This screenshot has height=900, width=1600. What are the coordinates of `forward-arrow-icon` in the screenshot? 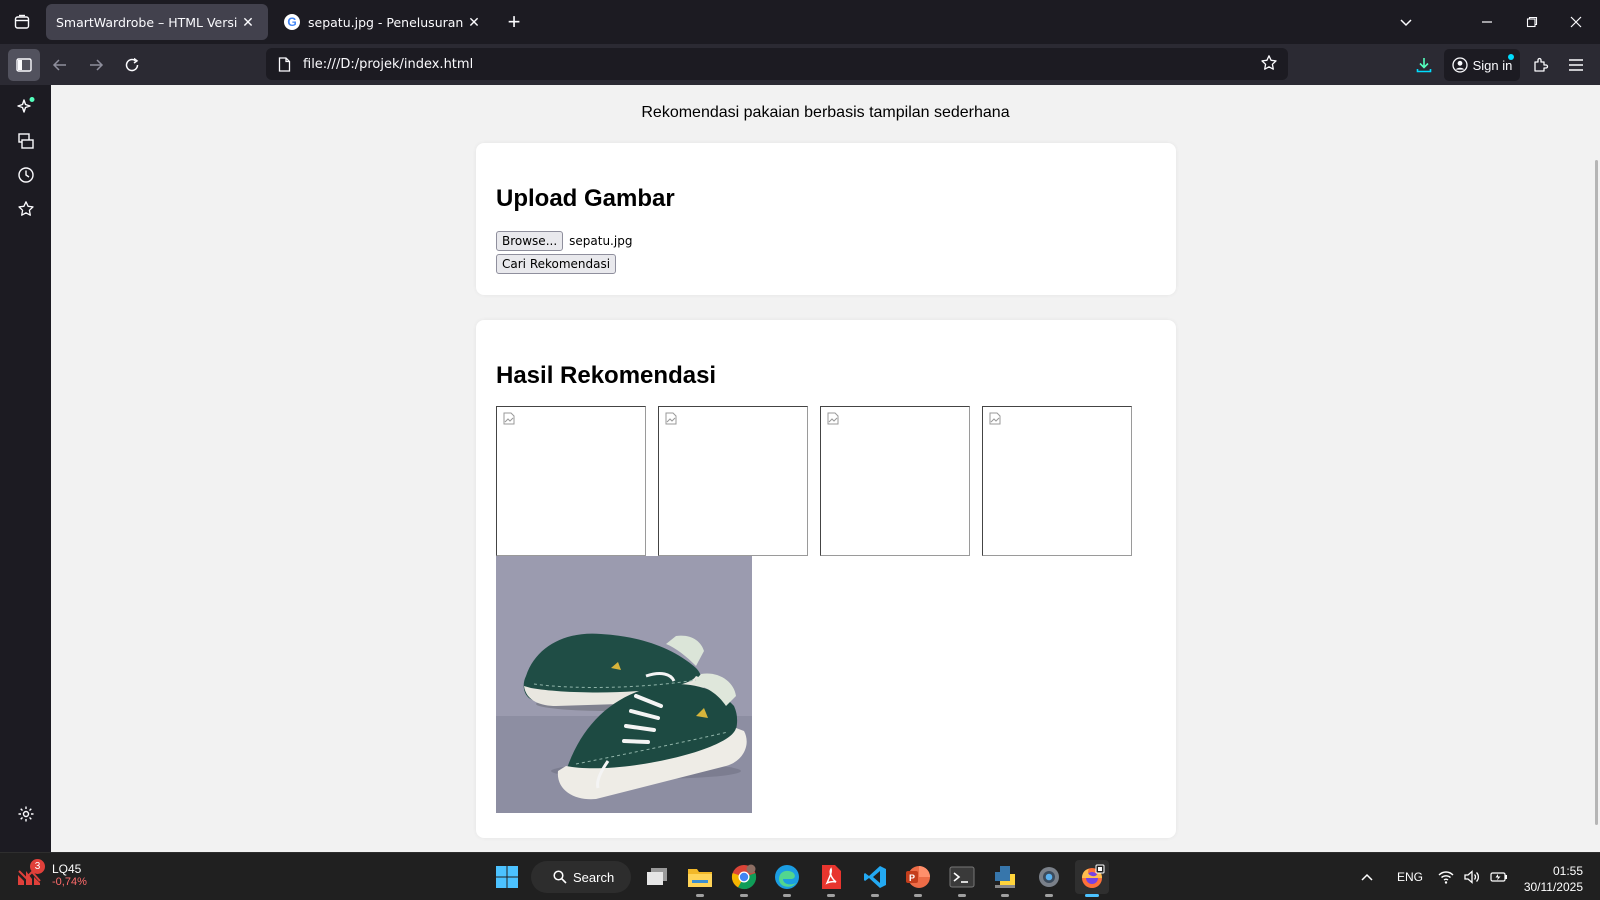 It's located at (97, 65).